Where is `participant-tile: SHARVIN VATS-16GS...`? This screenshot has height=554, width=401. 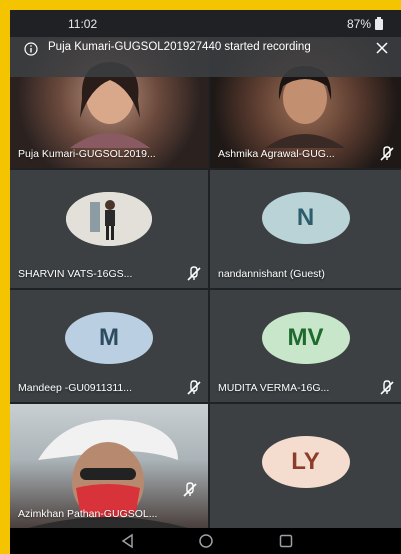
participant-tile: SHARVIN VATS-16GS... is located at coordinates (109, 229).